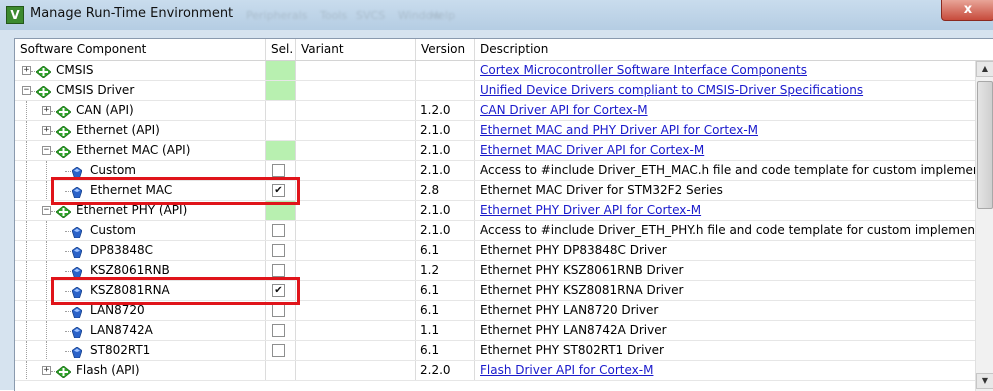 The width and height of the screenshot is (993, 391). Describe the element at coordinates (281, 49) in the screenshot. I see `column-header-sel: Sel.` at that location.